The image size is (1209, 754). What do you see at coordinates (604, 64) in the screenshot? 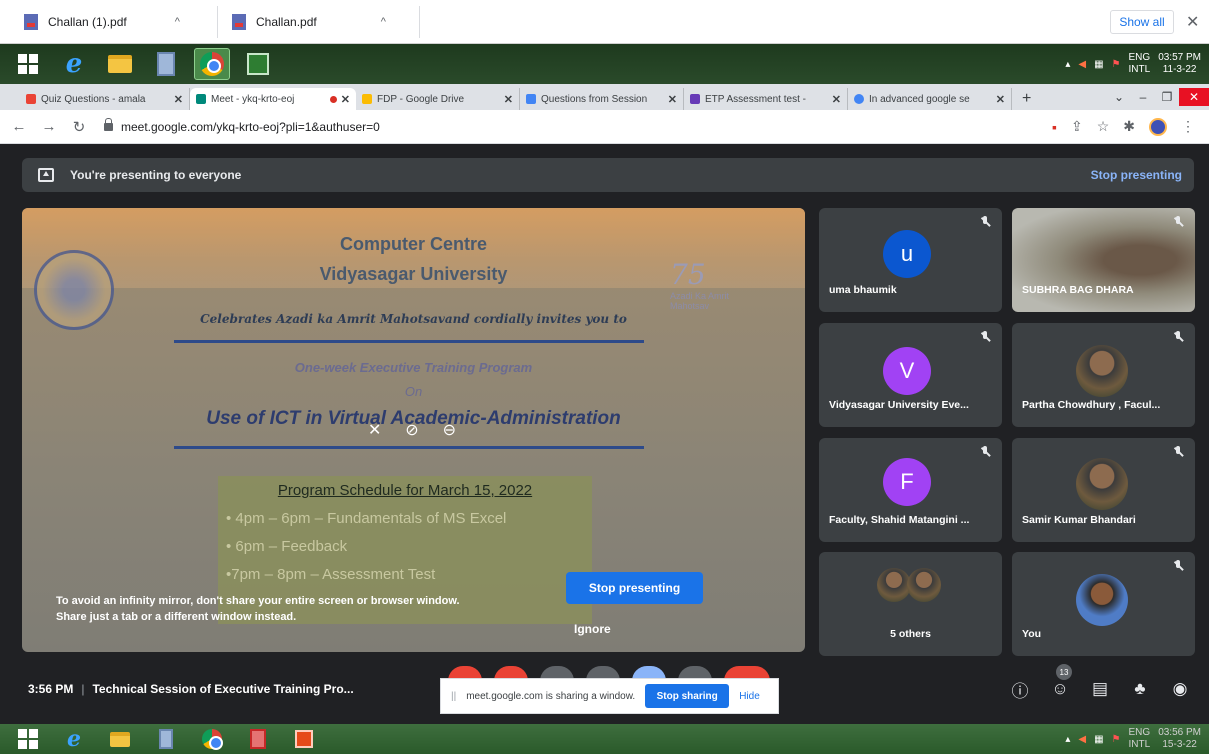
I see `windows-taskbar: e ▴ ◀ ▦ ⚑ ENG INTL 03:57 PM 11-3-22` at bounding box center [604, 64].